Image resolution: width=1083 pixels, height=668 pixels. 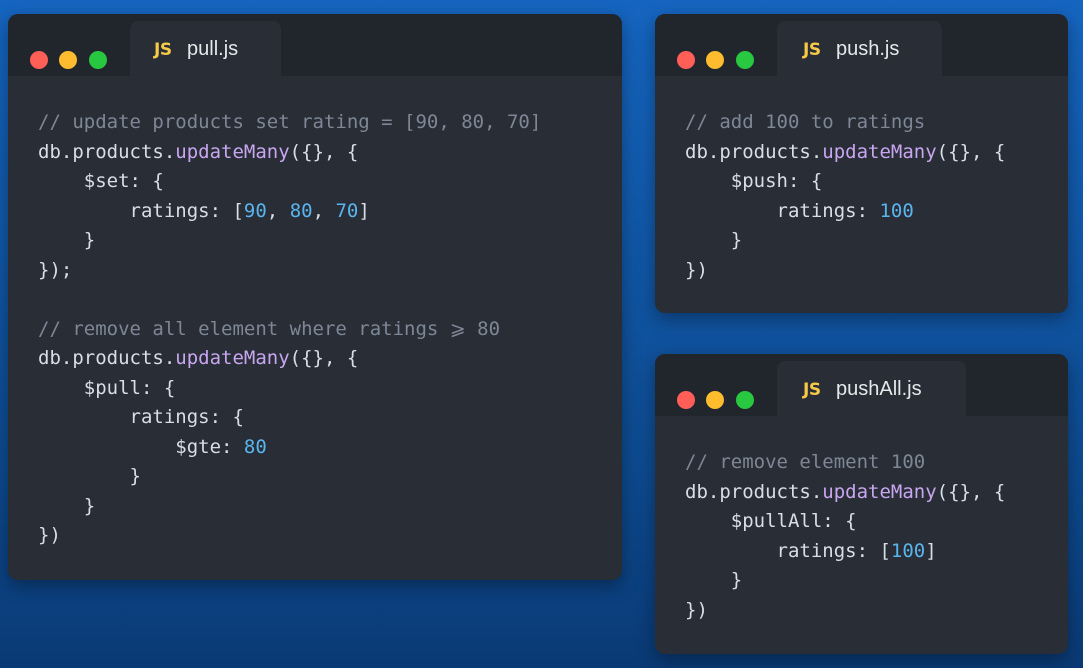 I want to click on code-token: });, so click(x=55, y=269).